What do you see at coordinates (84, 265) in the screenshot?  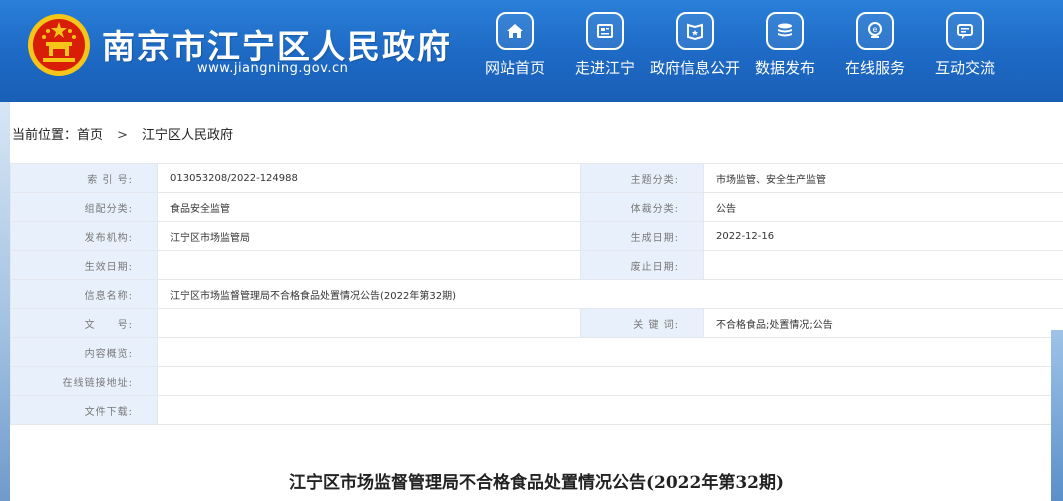 I see `meta-label: 生效日期:` at bounding box center [84, 265].